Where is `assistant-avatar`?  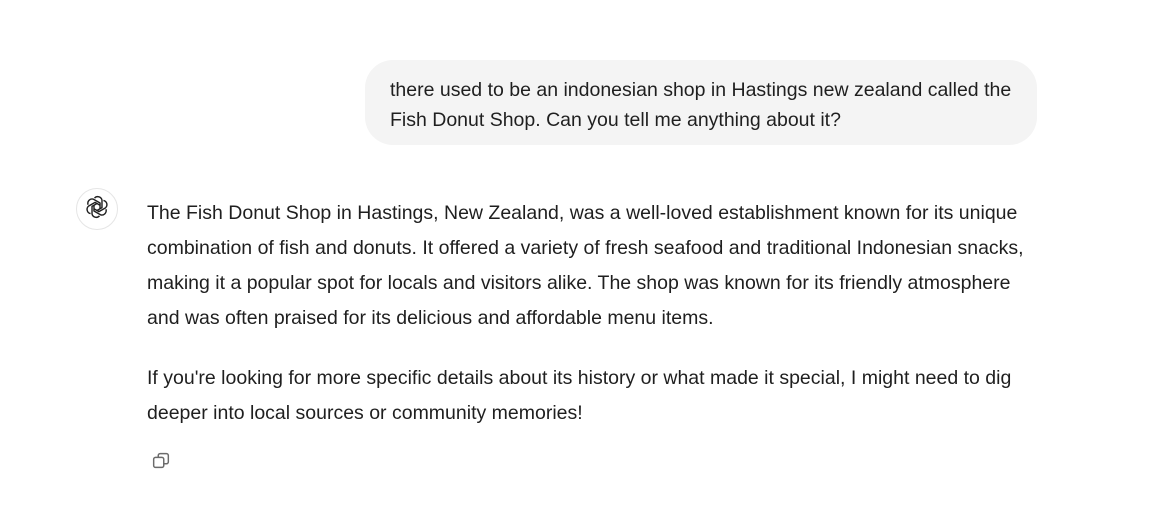
assistant-avatar is located at coordinates (97, 209).